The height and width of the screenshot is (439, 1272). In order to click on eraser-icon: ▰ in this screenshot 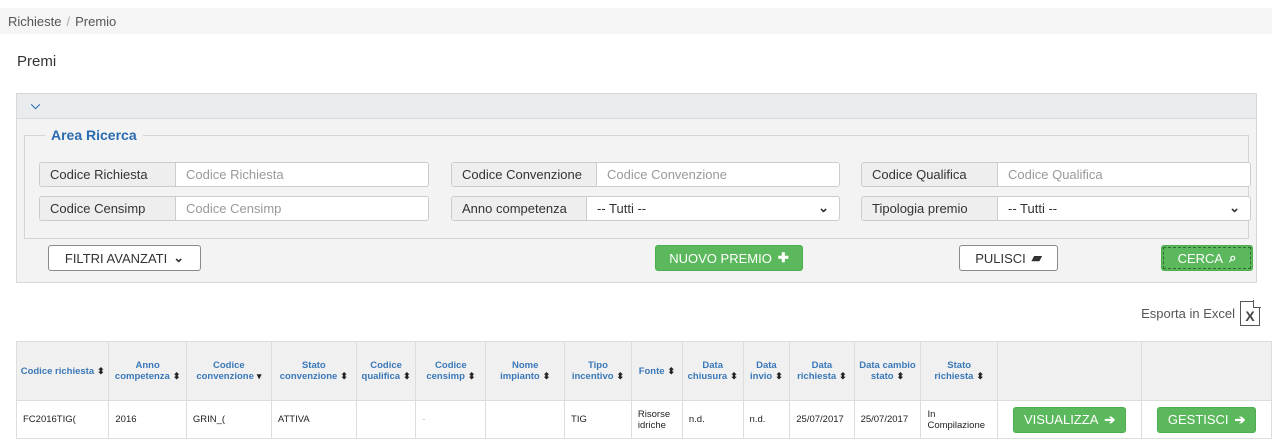, I will do `click(1036, 257)`.